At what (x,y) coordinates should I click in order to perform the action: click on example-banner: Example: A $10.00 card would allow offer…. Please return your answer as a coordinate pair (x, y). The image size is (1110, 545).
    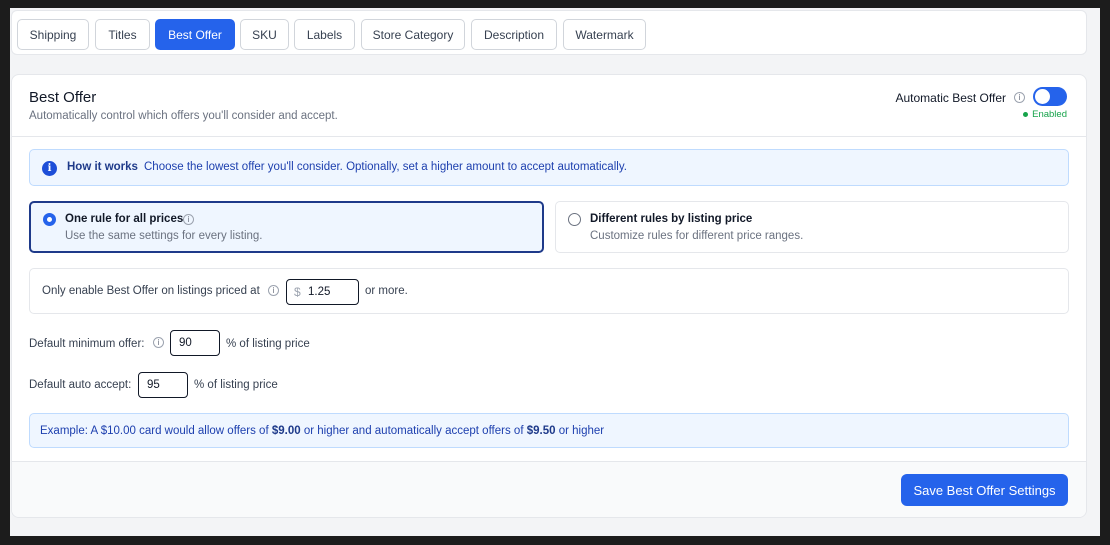
    Looking at the image, I should click on (549, 430).